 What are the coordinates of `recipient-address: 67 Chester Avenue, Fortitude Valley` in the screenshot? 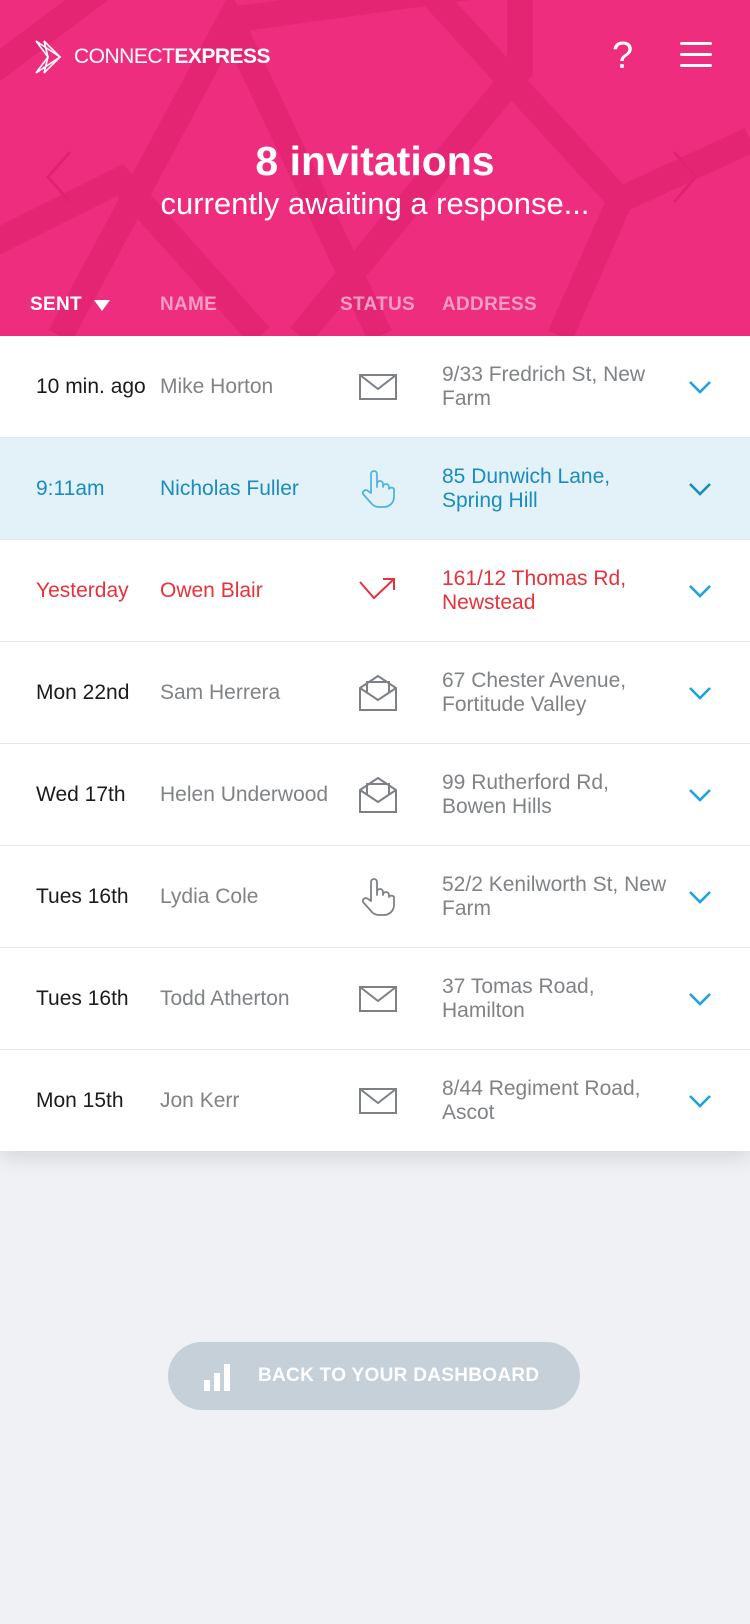 It's located at (534, 692).